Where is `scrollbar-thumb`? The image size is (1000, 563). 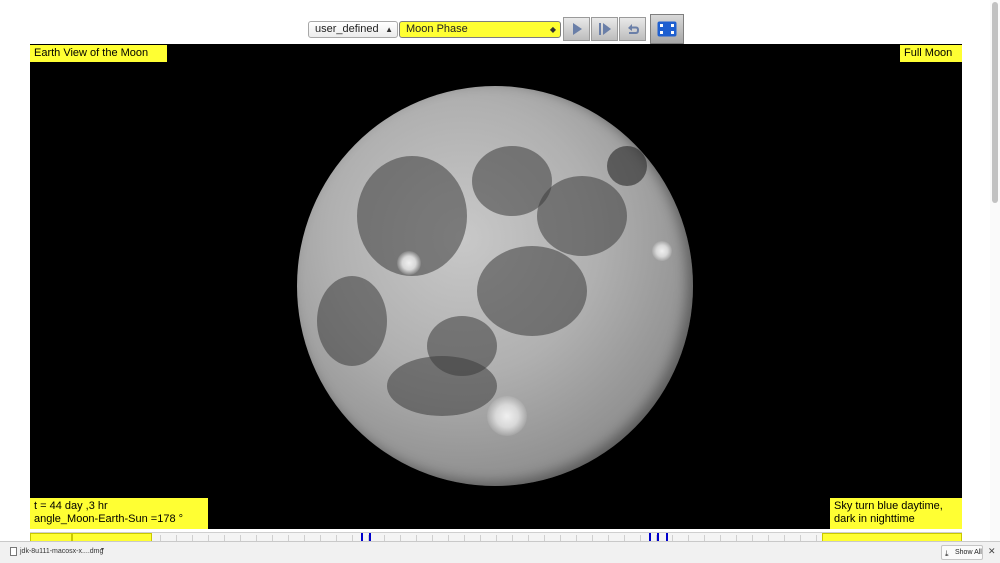
scrollbar-thumb is located at coordinates (995, 102).